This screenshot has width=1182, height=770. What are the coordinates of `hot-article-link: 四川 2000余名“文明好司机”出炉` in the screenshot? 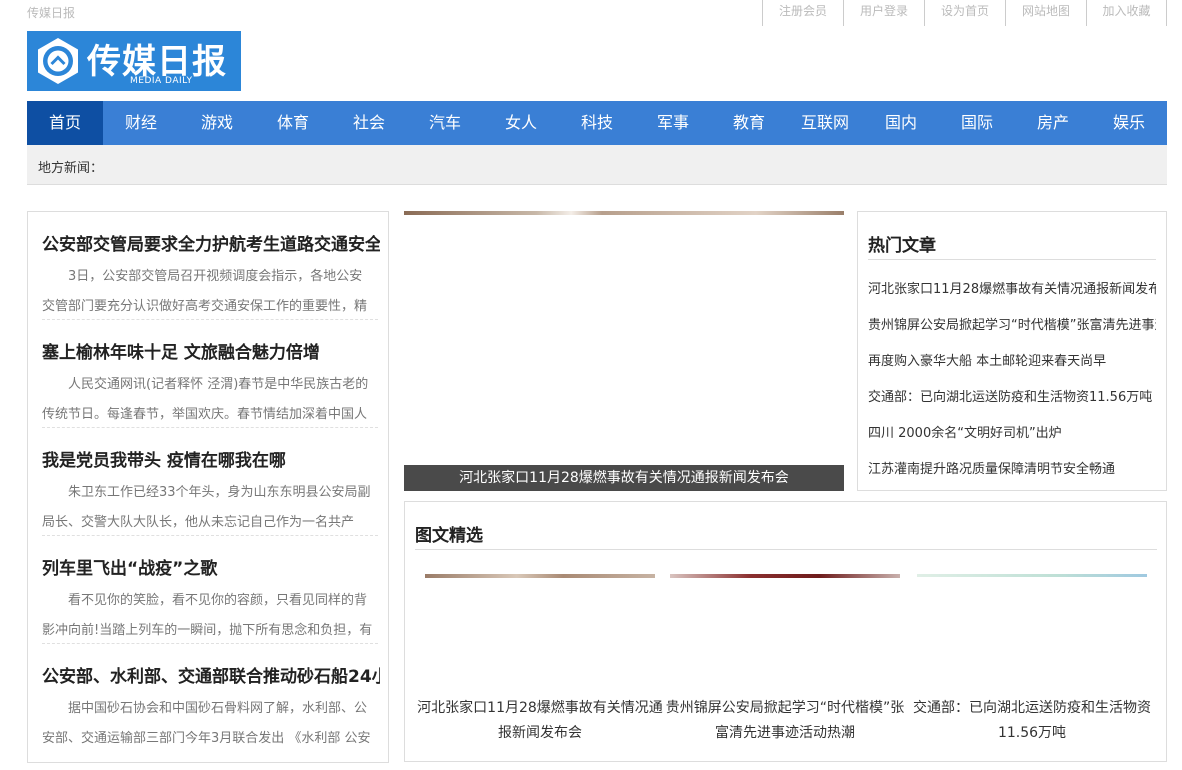 It's located at (1012, 431).